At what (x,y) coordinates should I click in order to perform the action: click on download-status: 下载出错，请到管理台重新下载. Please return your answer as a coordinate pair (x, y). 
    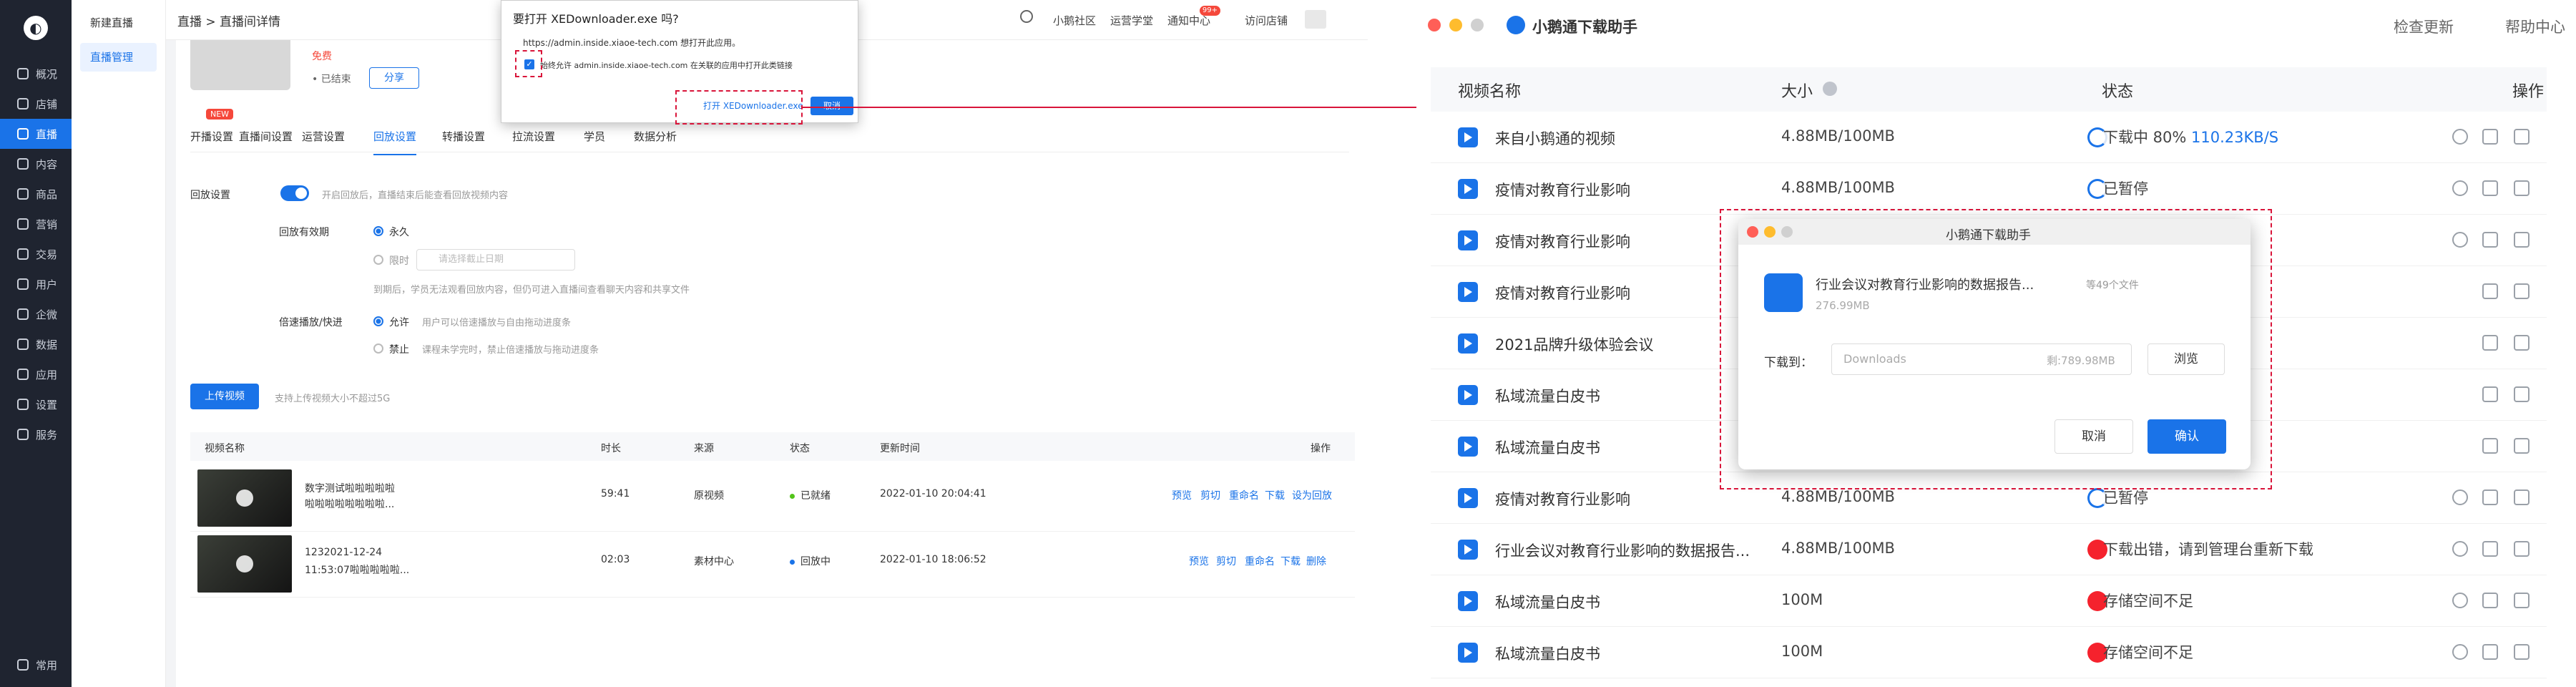
    Looking at the image, I should click on (2208, 549).